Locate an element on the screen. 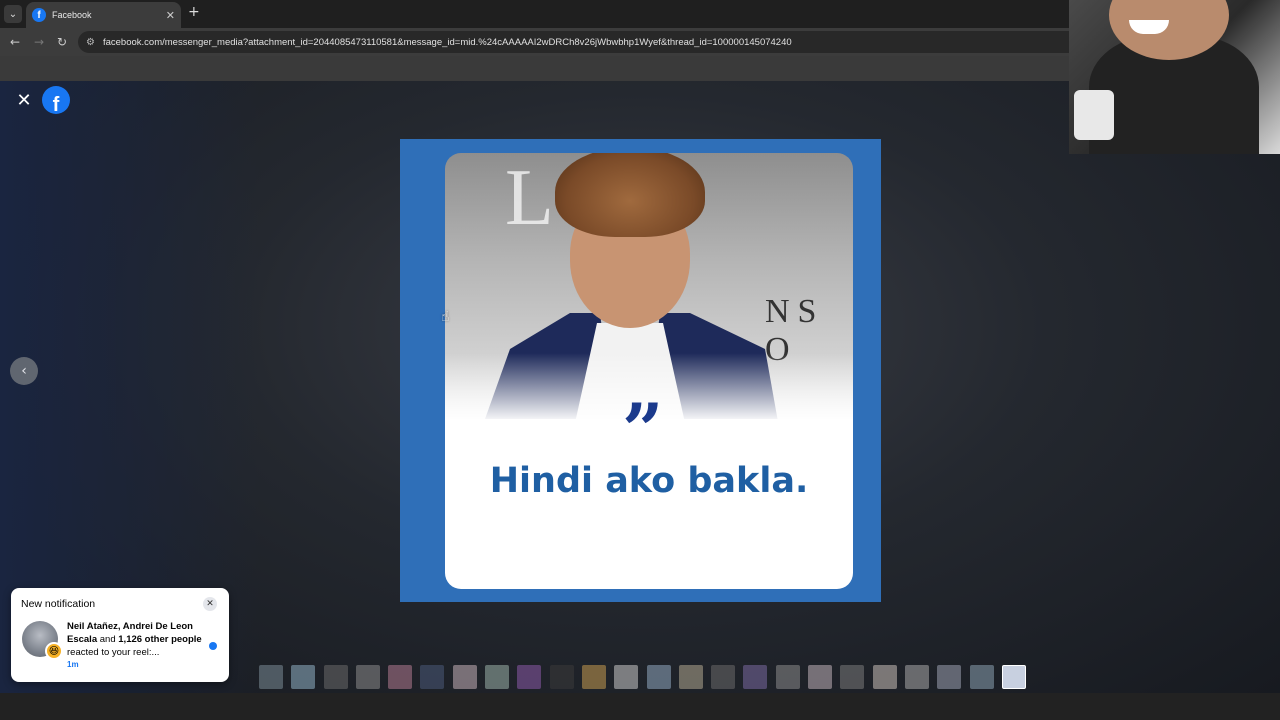  site-info-icon: ⚙ is located at coordinates (90, 42).